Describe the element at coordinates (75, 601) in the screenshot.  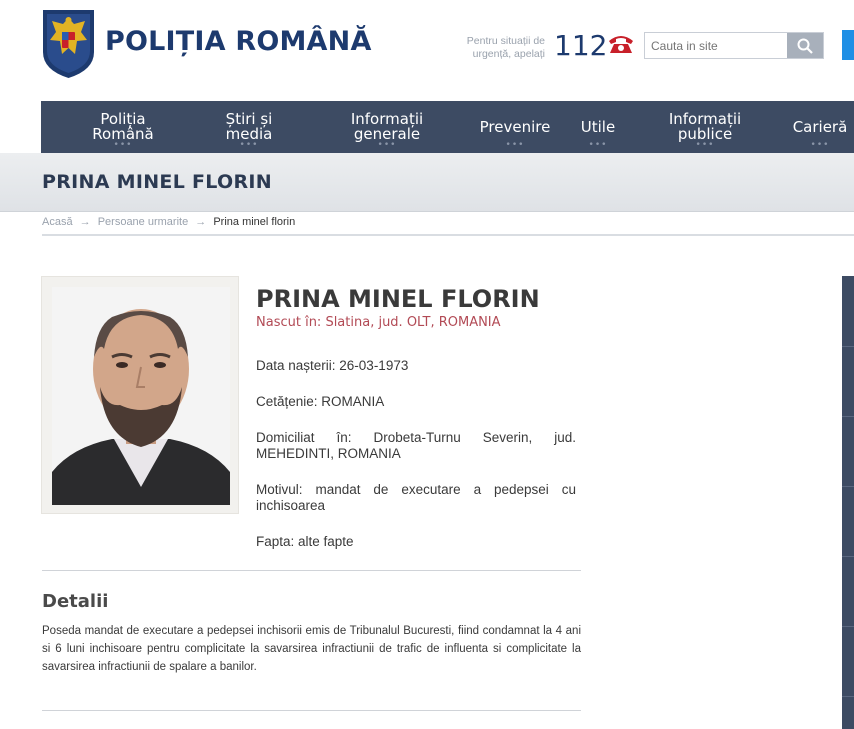
I see `details-heading: Detalii` at that location.